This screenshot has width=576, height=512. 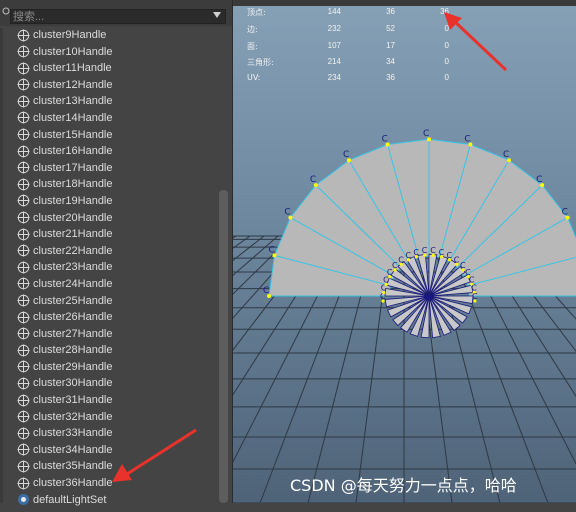 What do you see at coordinates (73, 217) in the screenshot?
I see `outliner-item-label: cluster20Handle` at bounding box center [73, 217].